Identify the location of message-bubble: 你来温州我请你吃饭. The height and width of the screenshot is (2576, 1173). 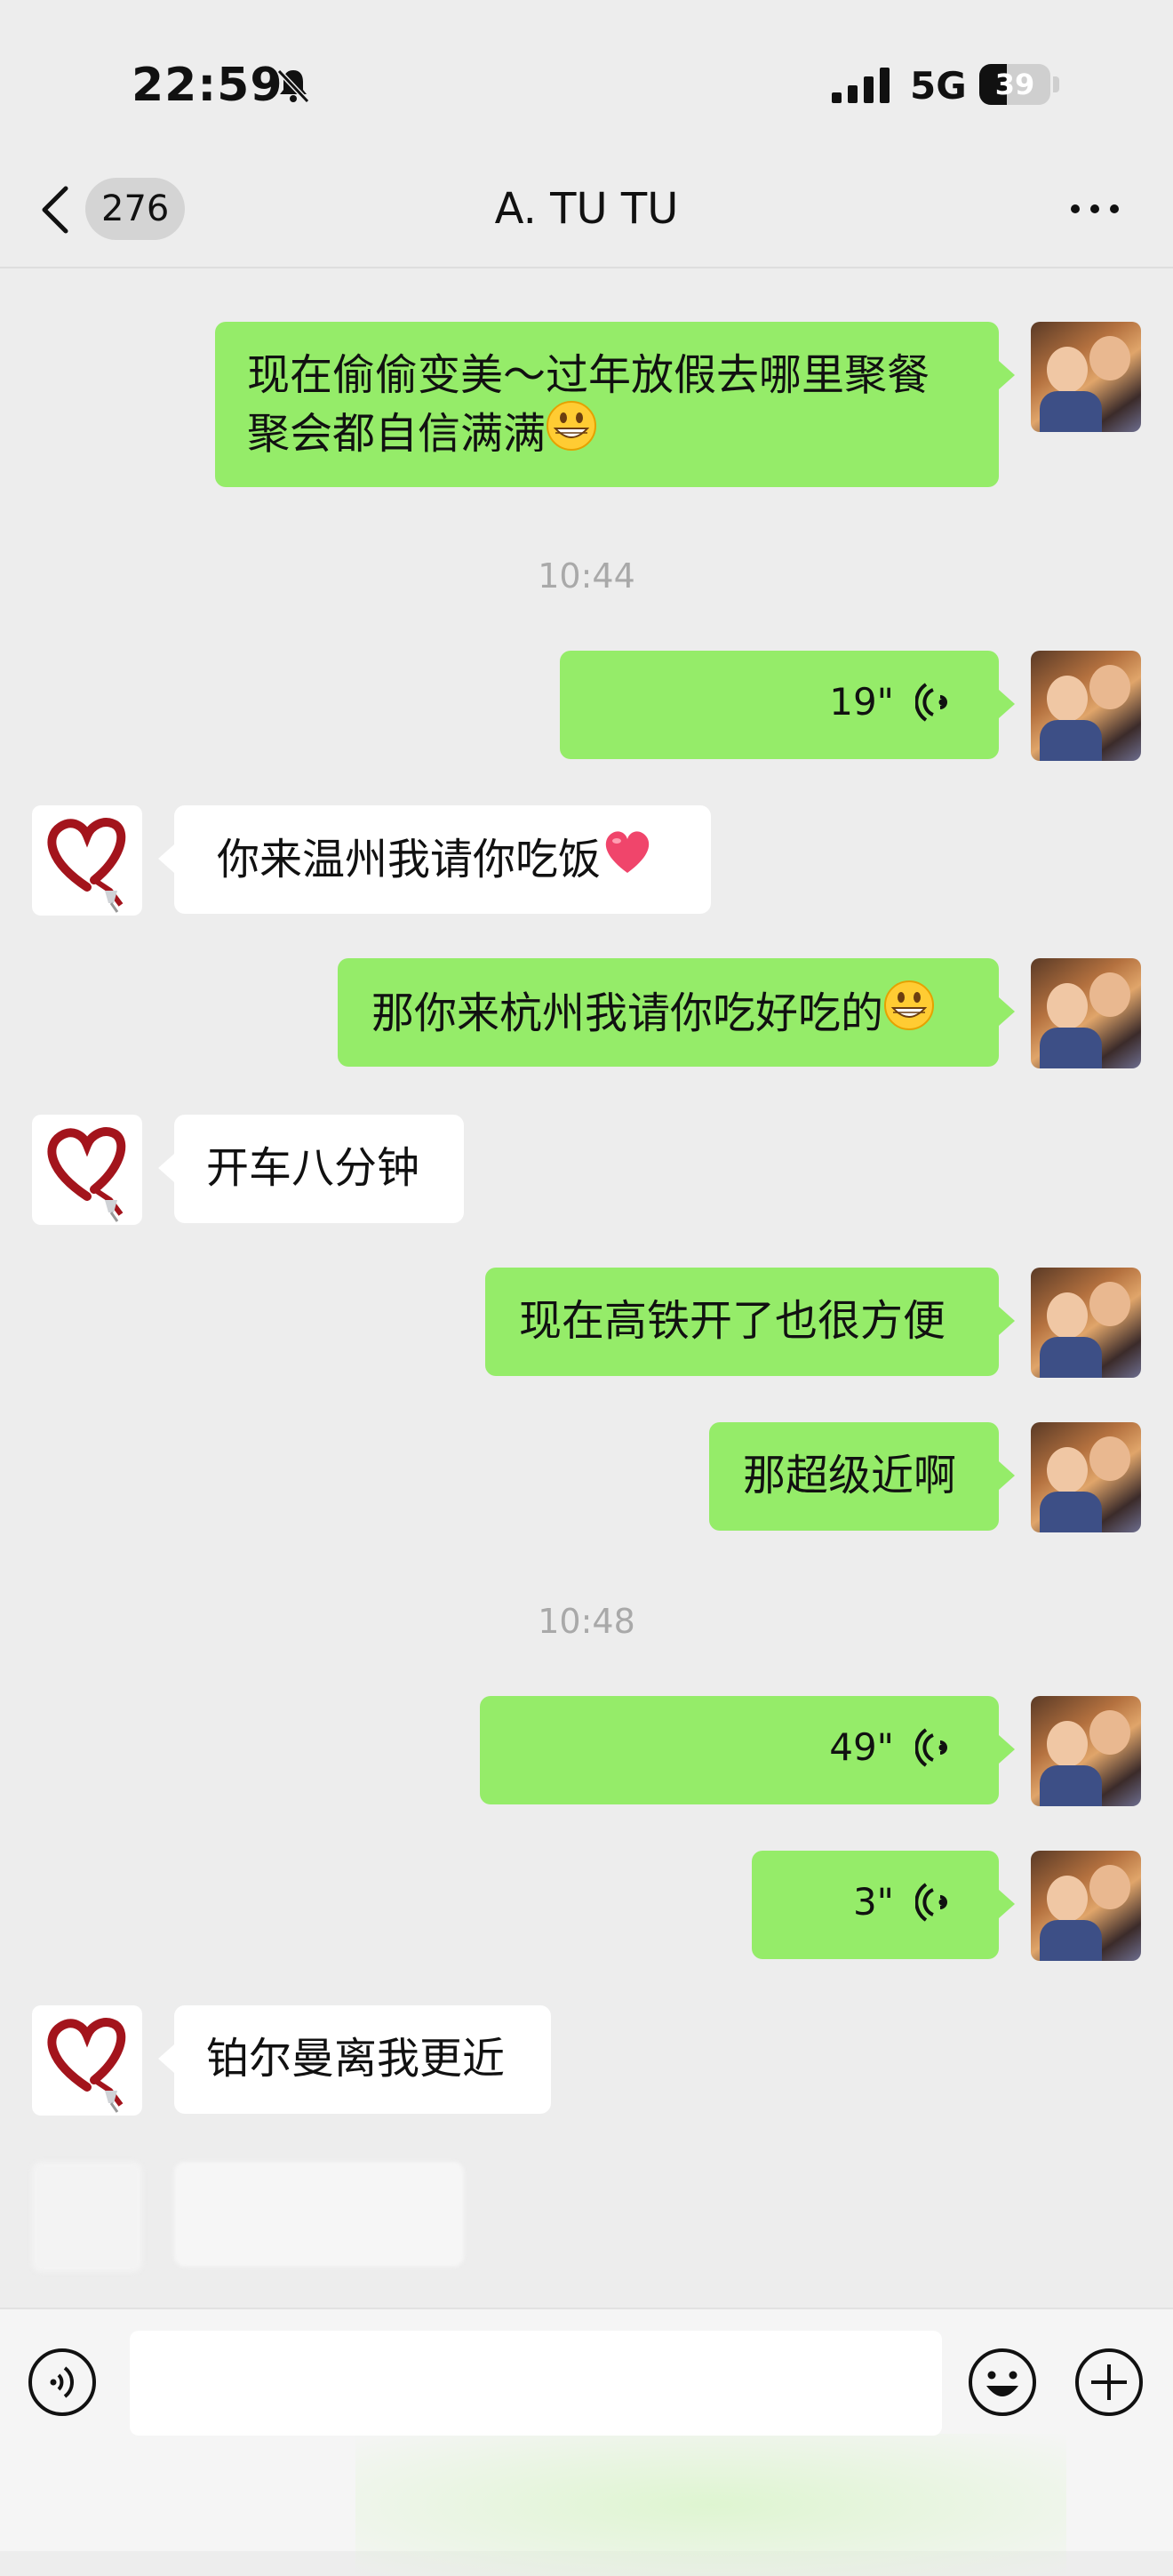
(435, 859).